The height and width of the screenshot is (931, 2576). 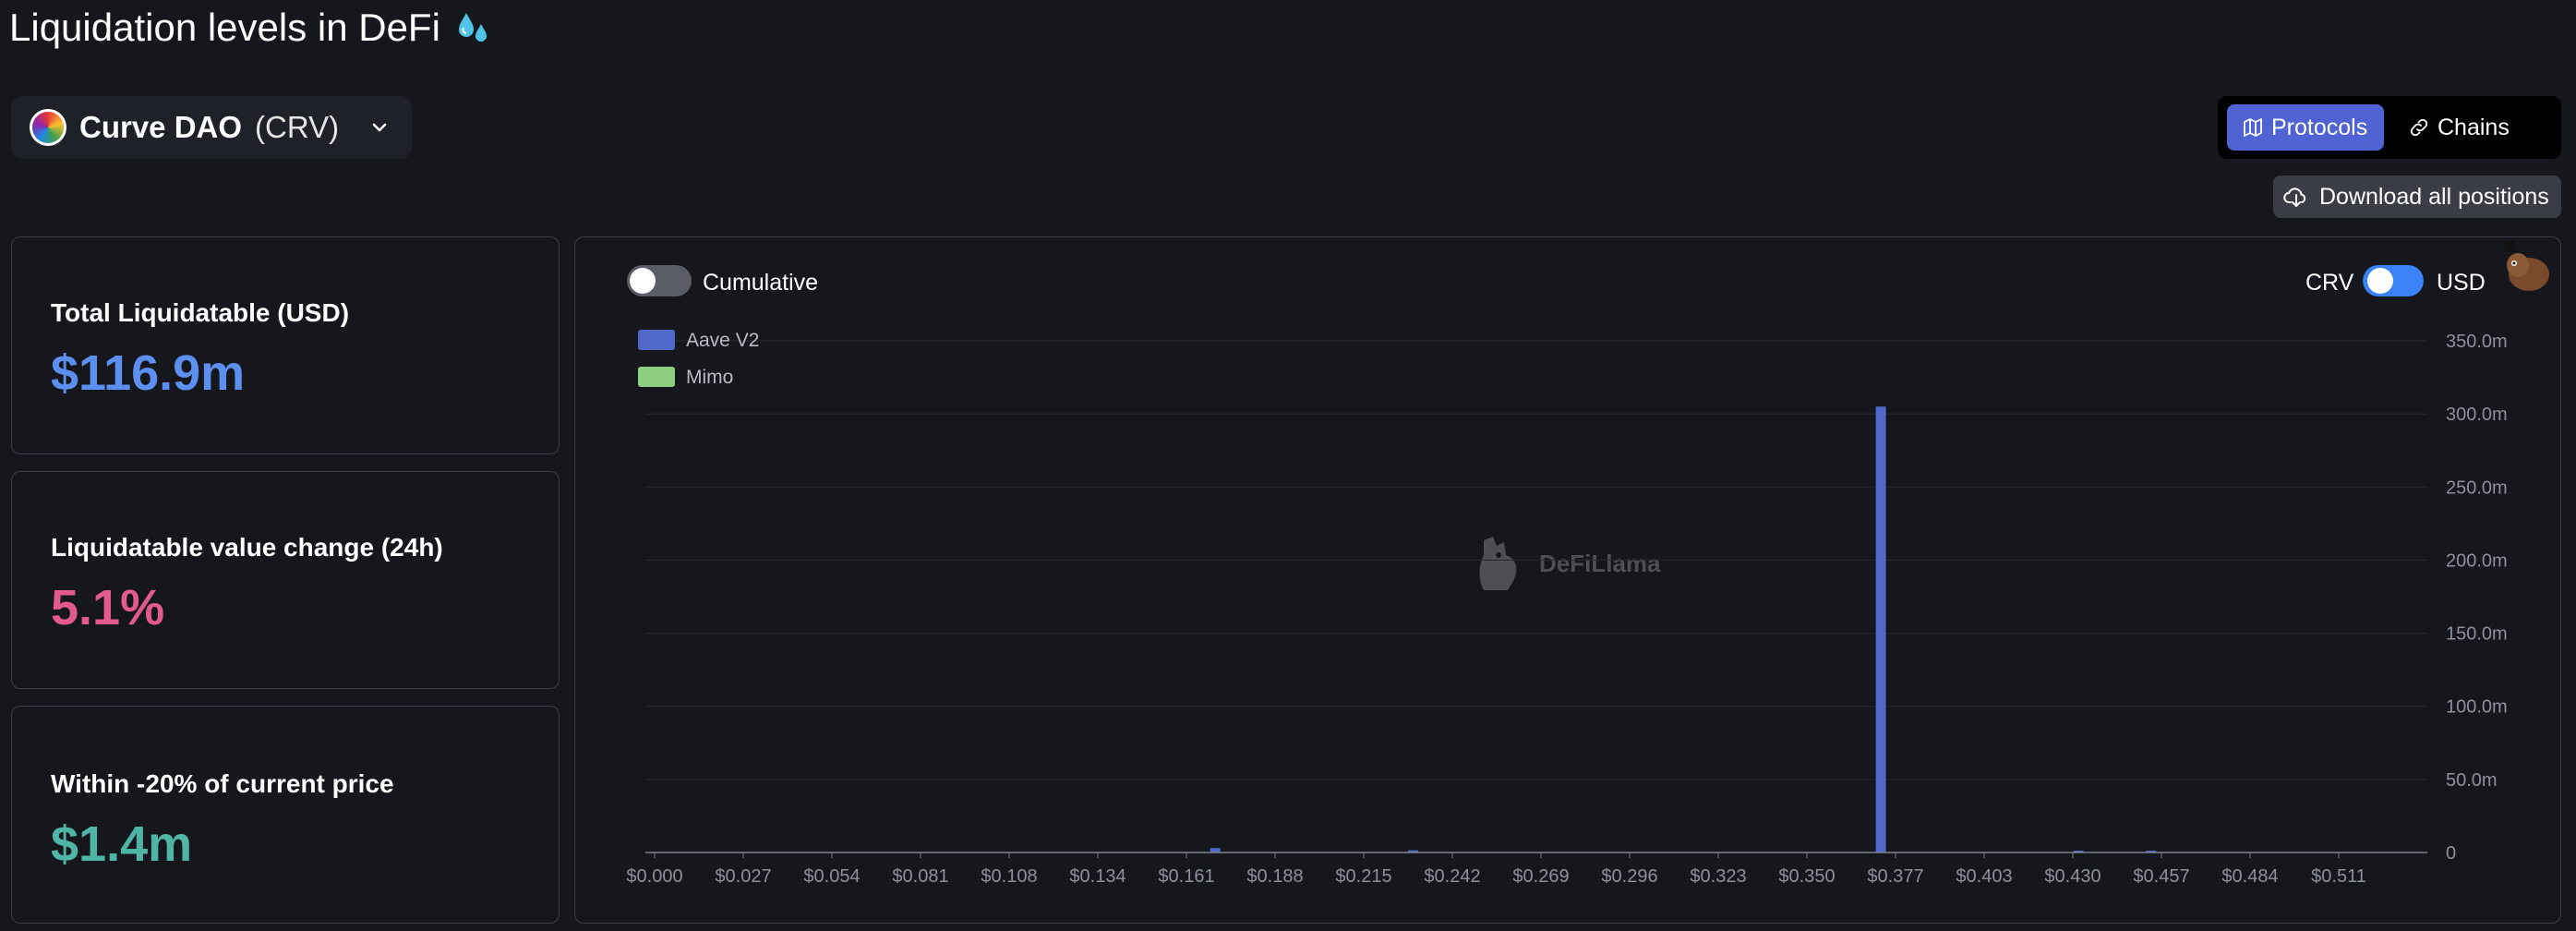 What do you see at coordinates (2451, 853) in the screenshot?
I see `y-tick-label: 0` at bounding box center [2451, 853].